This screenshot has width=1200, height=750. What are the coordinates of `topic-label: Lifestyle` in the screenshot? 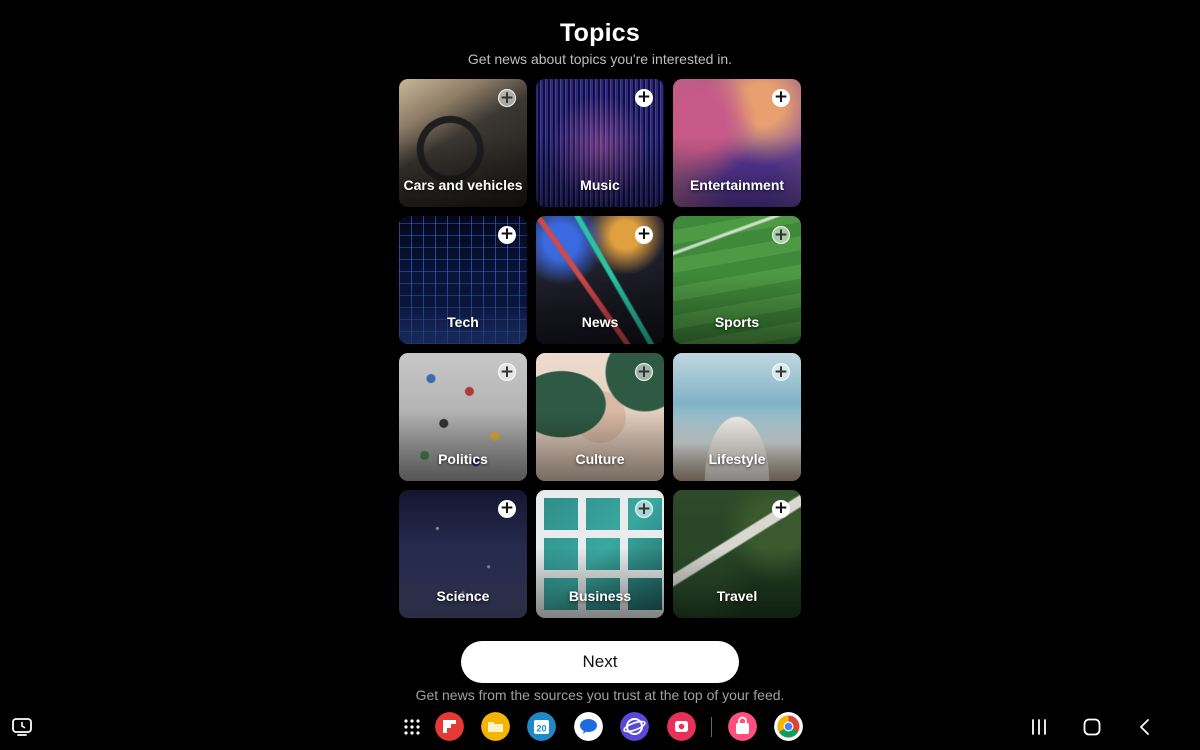 It's located at (737, 459).